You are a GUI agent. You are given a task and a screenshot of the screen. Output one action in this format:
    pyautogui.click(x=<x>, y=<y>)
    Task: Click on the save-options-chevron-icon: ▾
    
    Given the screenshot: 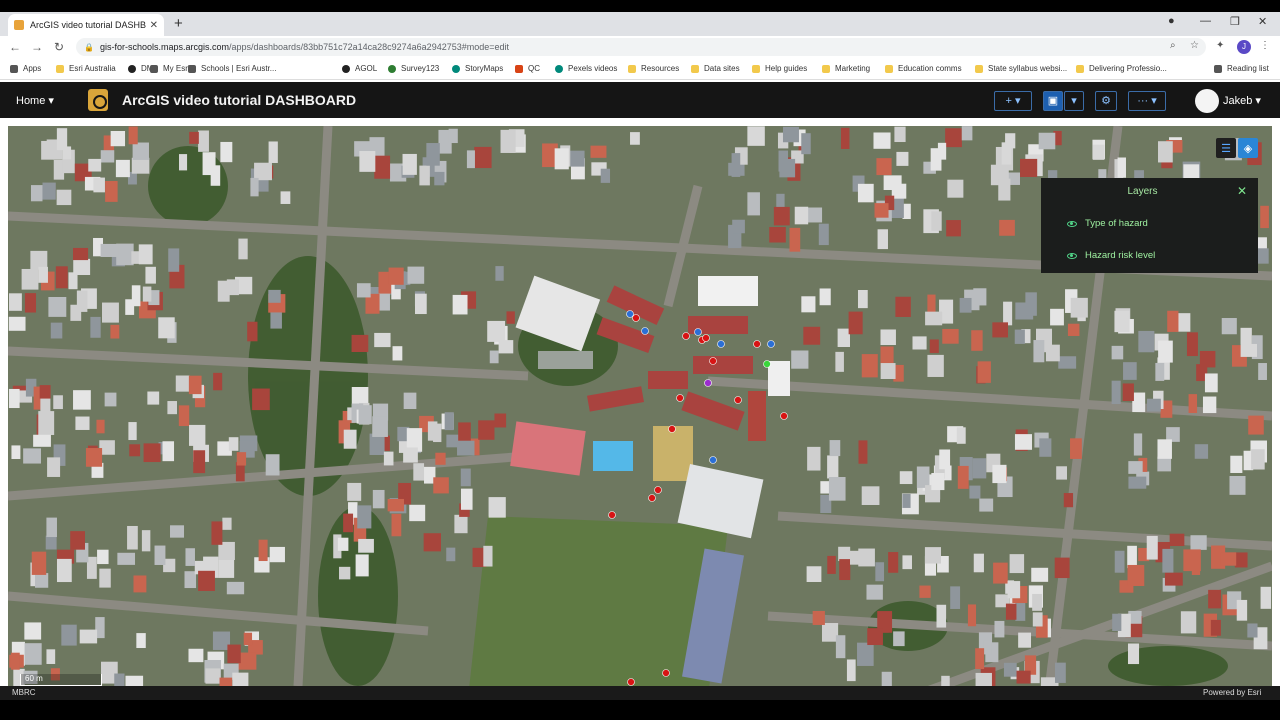 What is the action you would take?
    pyautogui.click(x=1074, y=101)
    